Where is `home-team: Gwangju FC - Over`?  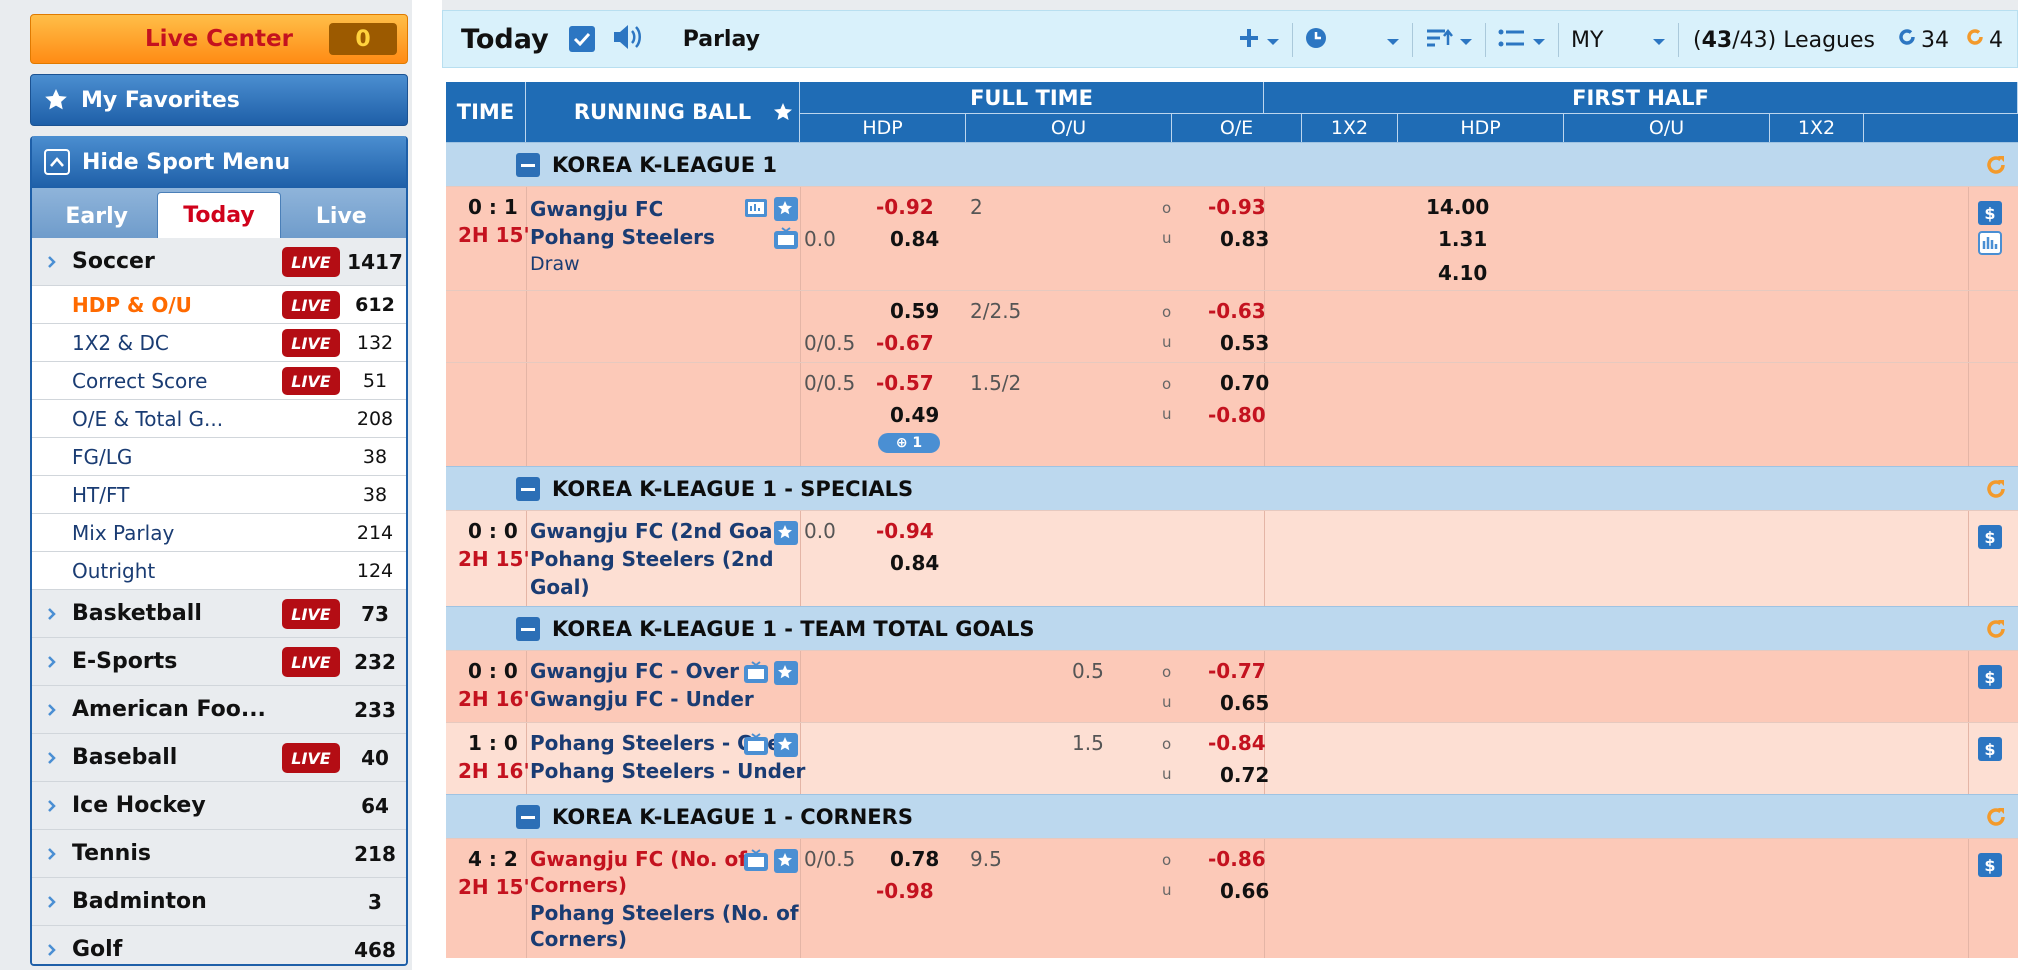
home-team: Gwangju FC - Over is located at coordinates (634, 671).